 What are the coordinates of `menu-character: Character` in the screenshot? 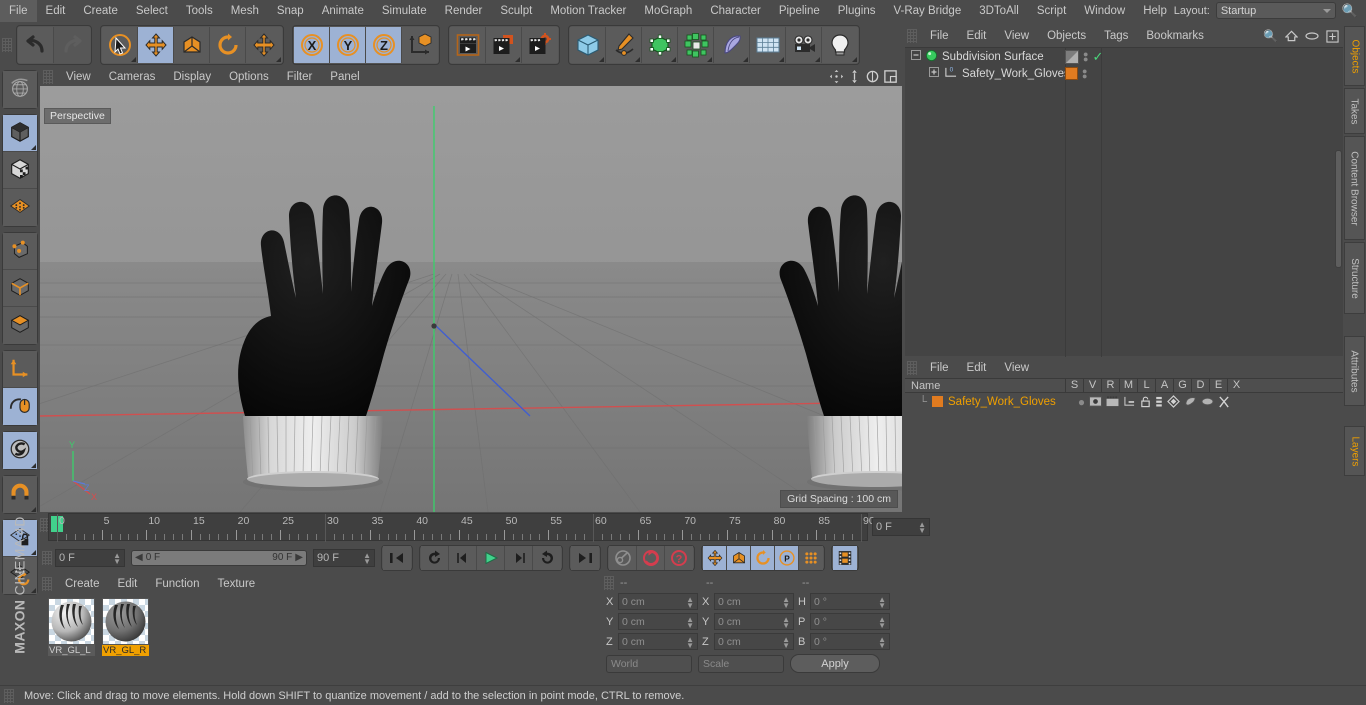 It's located at (735, 11).